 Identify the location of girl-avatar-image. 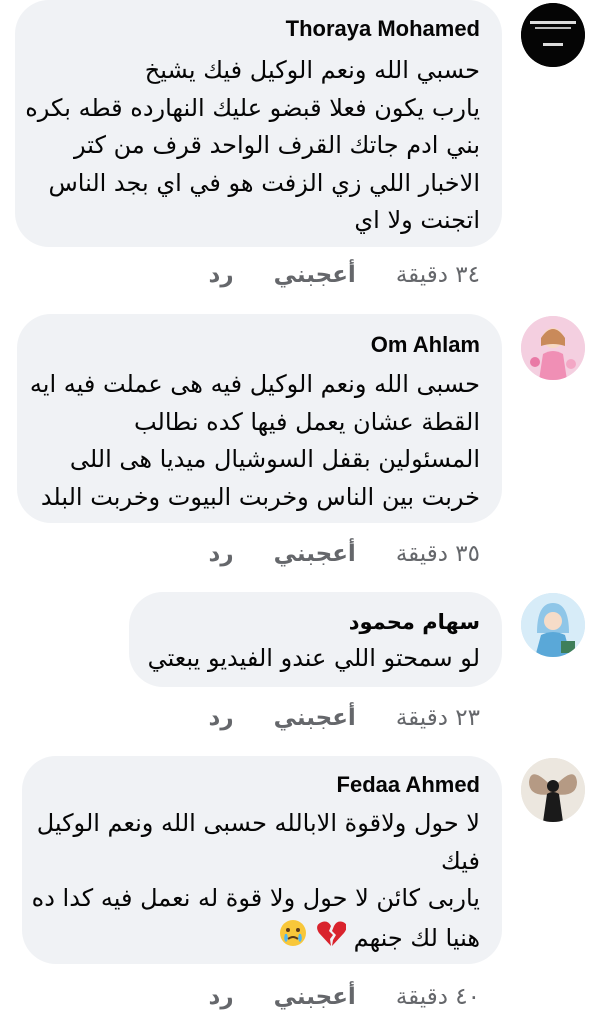
(553, 348).